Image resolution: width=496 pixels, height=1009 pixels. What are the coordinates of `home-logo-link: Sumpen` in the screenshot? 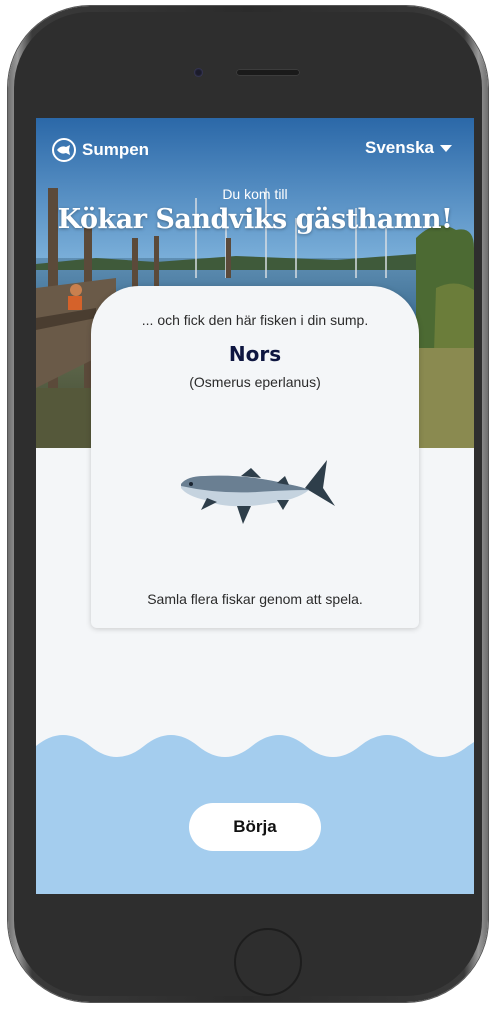 It's located at (100, 150).